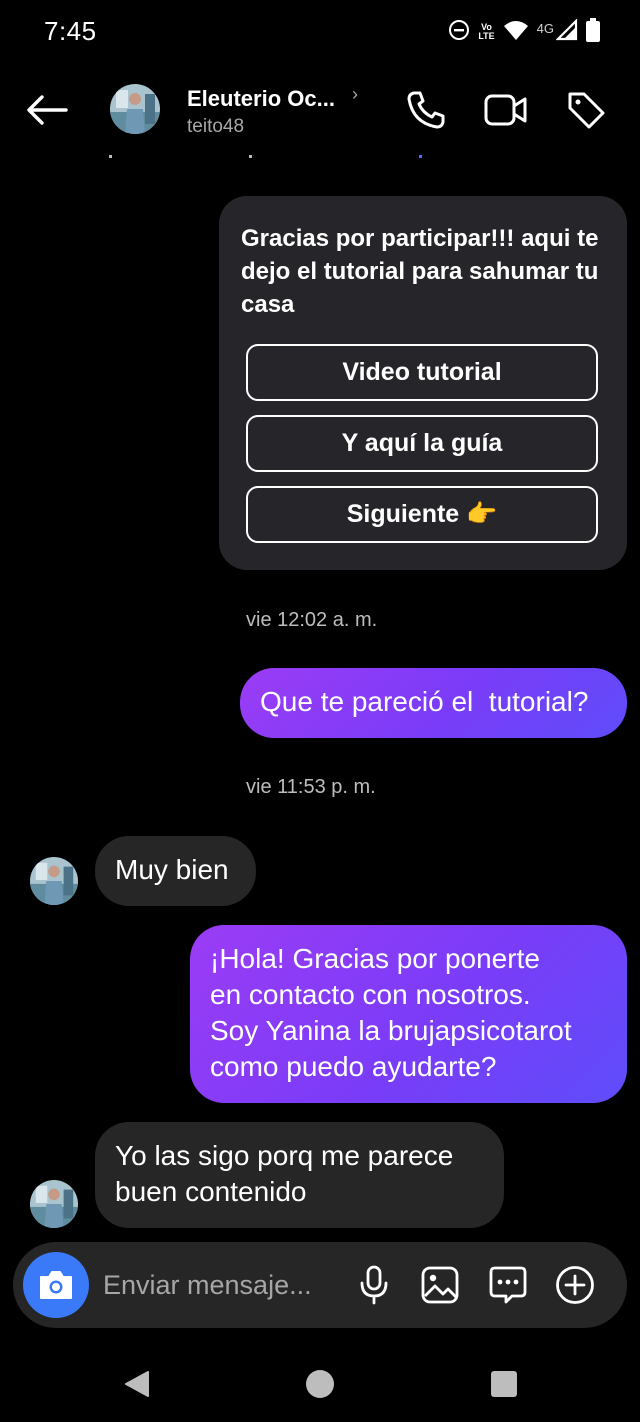 The image size is (640, 1422). What do you see at coordinates (545, 28) in the screenshot?
I see `network-type: 4G` at bounding box center [545, 28].